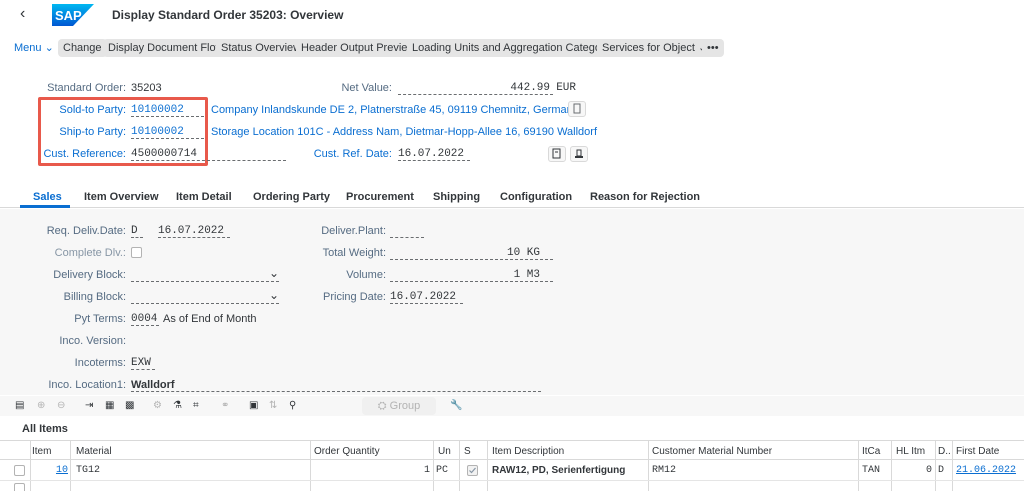 This screenshot has width=1024, height=491. What do you see at coordinates (82, 48) in the screenshot?
I see `change-button: Change` at bounding box center [82, 48].